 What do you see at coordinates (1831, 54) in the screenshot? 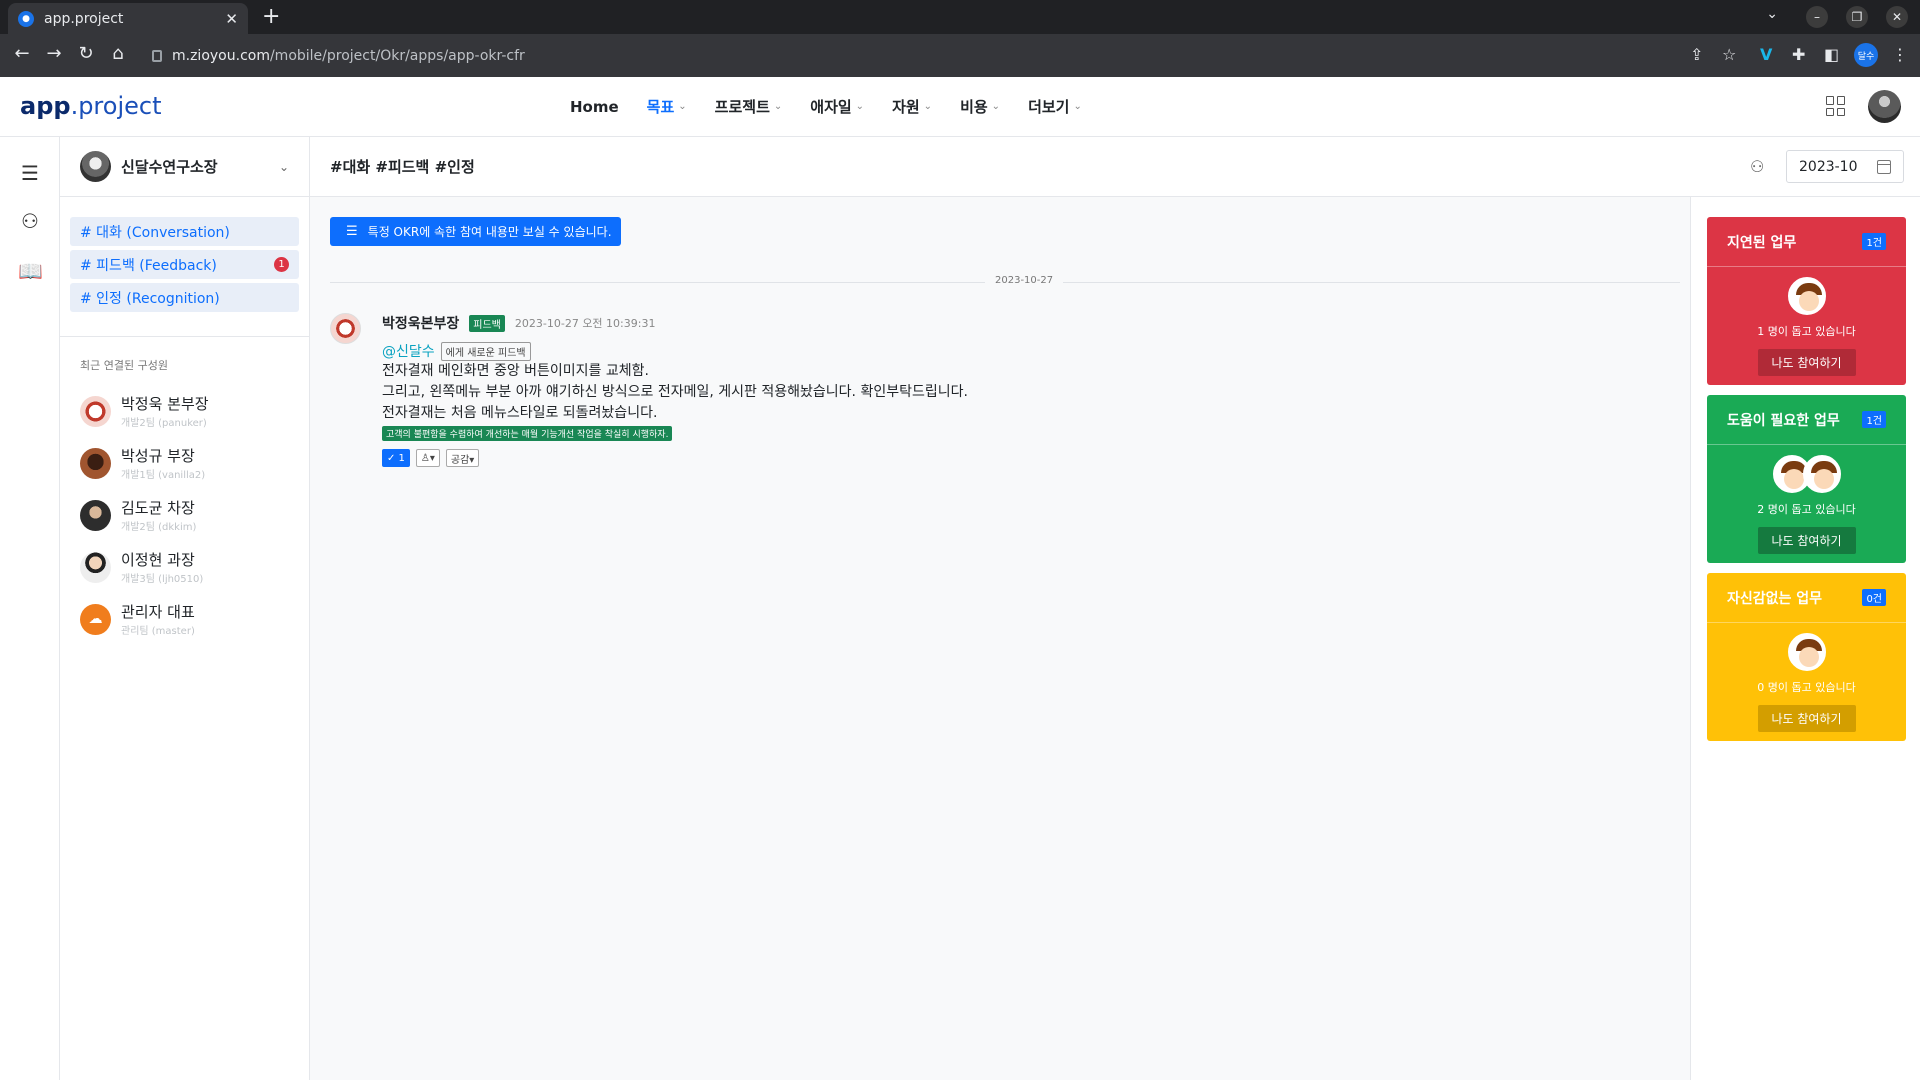
I see `sidepanel-icon: ◧` at bounding box center [1831, 54].